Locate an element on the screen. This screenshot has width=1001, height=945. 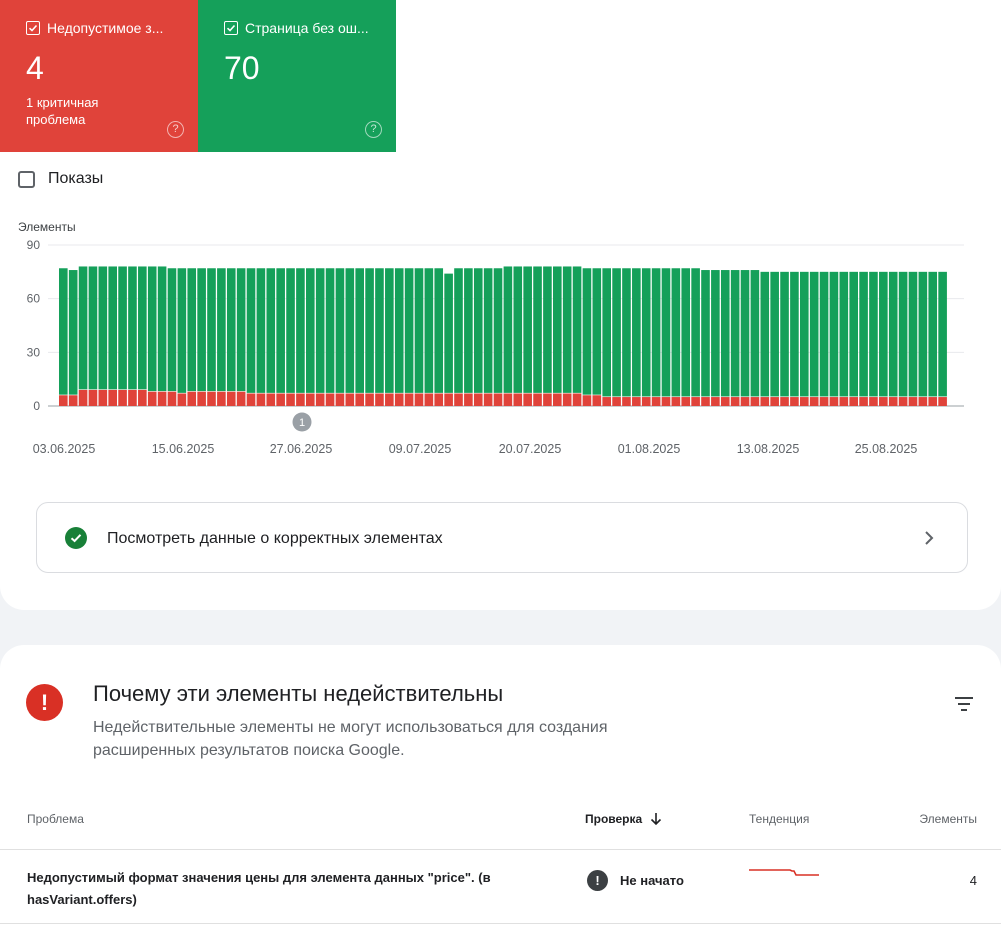
valid-items-tile: Страница без ош... 70 ? is located at coordinates (297, 76).